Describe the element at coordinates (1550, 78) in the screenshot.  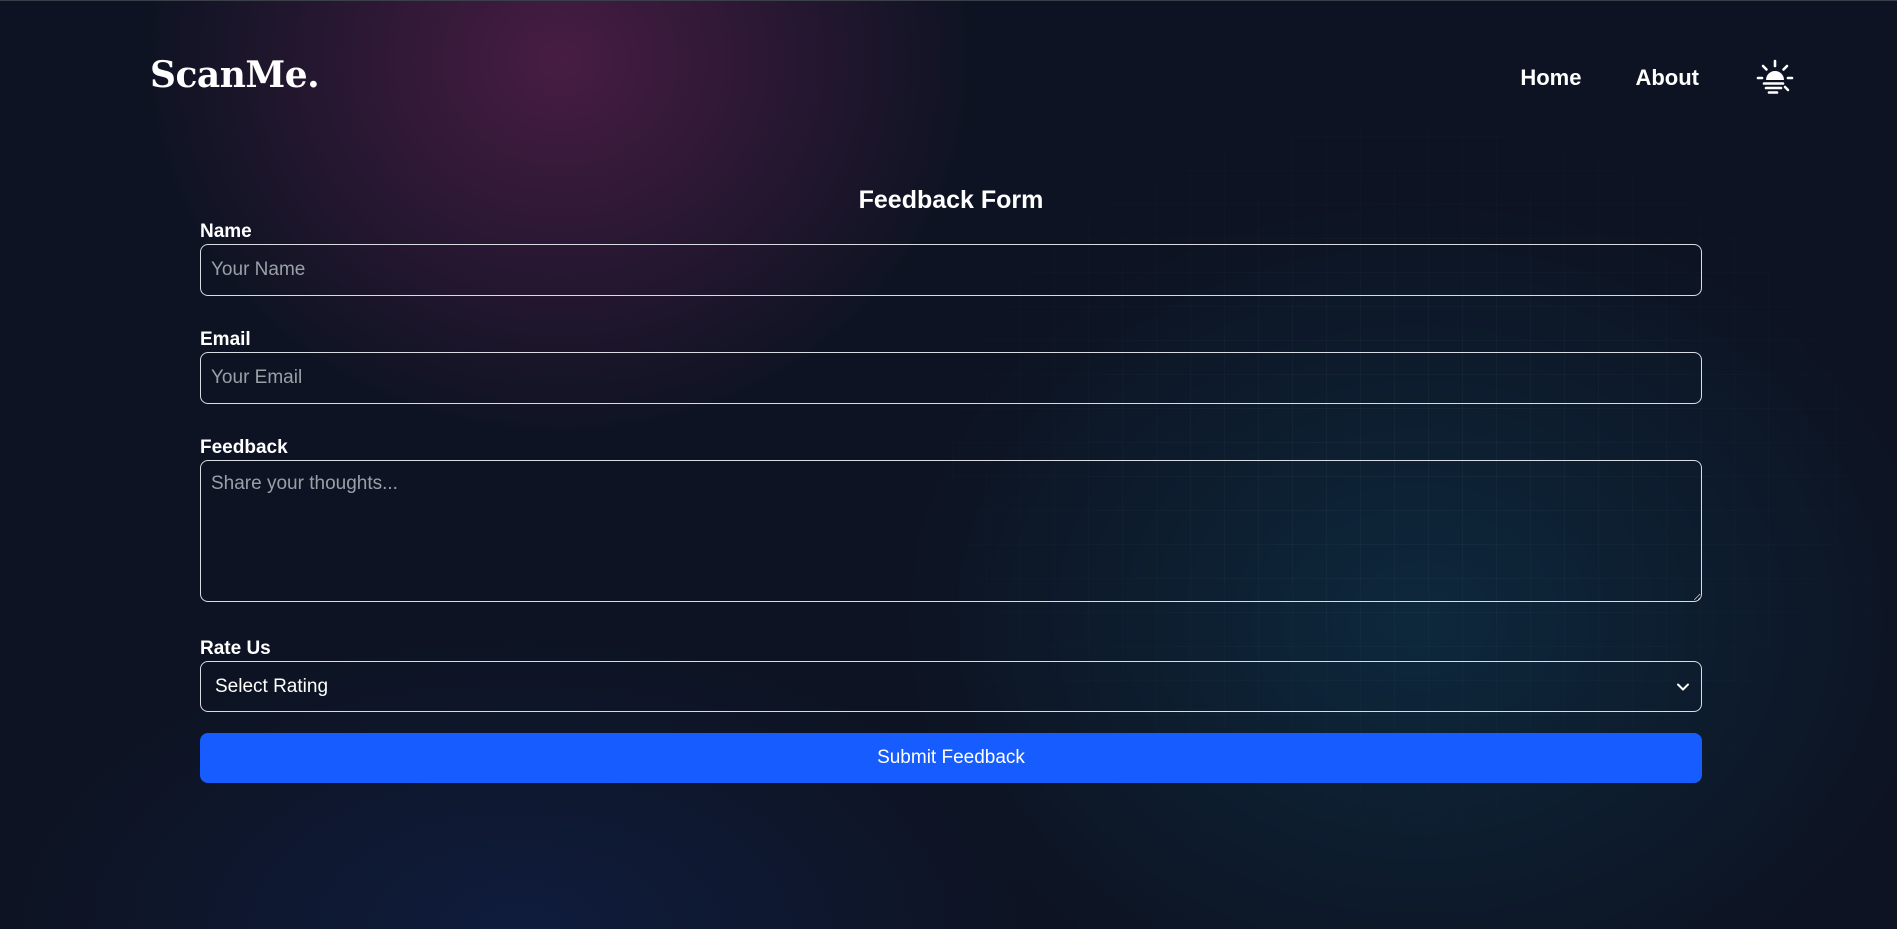
I see `nav-home-link: Home` at that location.